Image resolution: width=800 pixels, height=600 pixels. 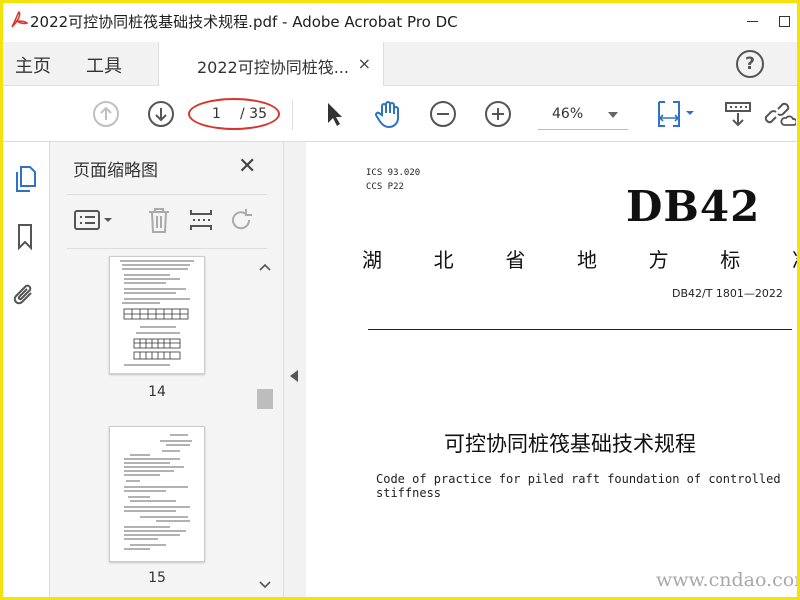 I want to click on maximize-icon, so click(x=784, y=21).